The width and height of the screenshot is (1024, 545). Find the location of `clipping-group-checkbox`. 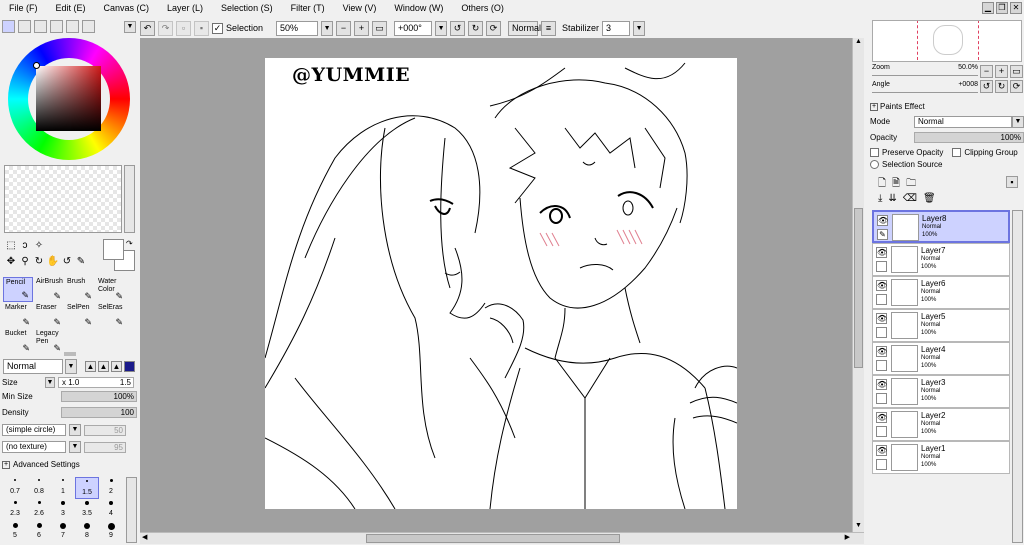

clipping-group-checkbox is located at coordinates (957, 152).